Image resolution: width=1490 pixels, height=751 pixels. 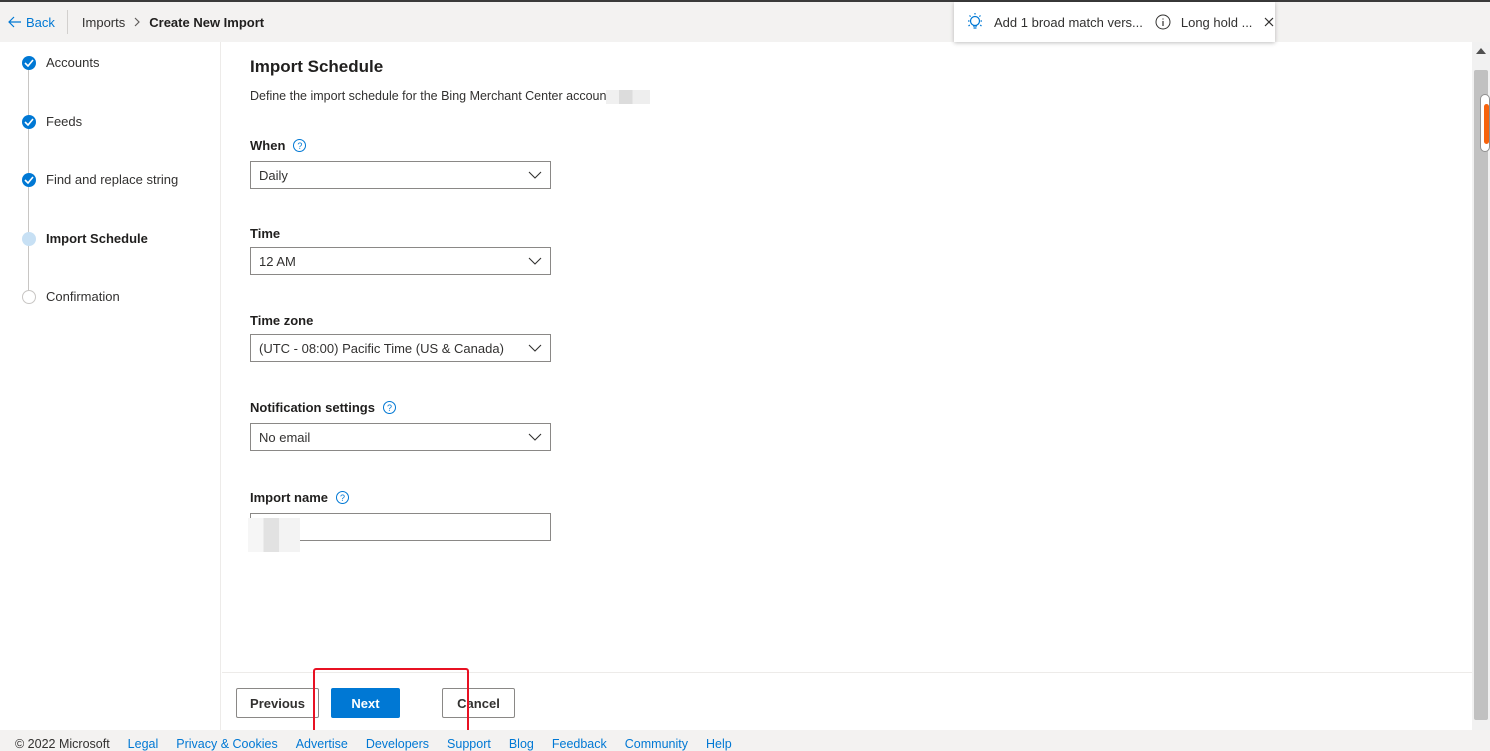 I want to click on timezone-dropdown: (UTC - 08:00) Pacific Time (US & Canada), so click(x=400, y=348).